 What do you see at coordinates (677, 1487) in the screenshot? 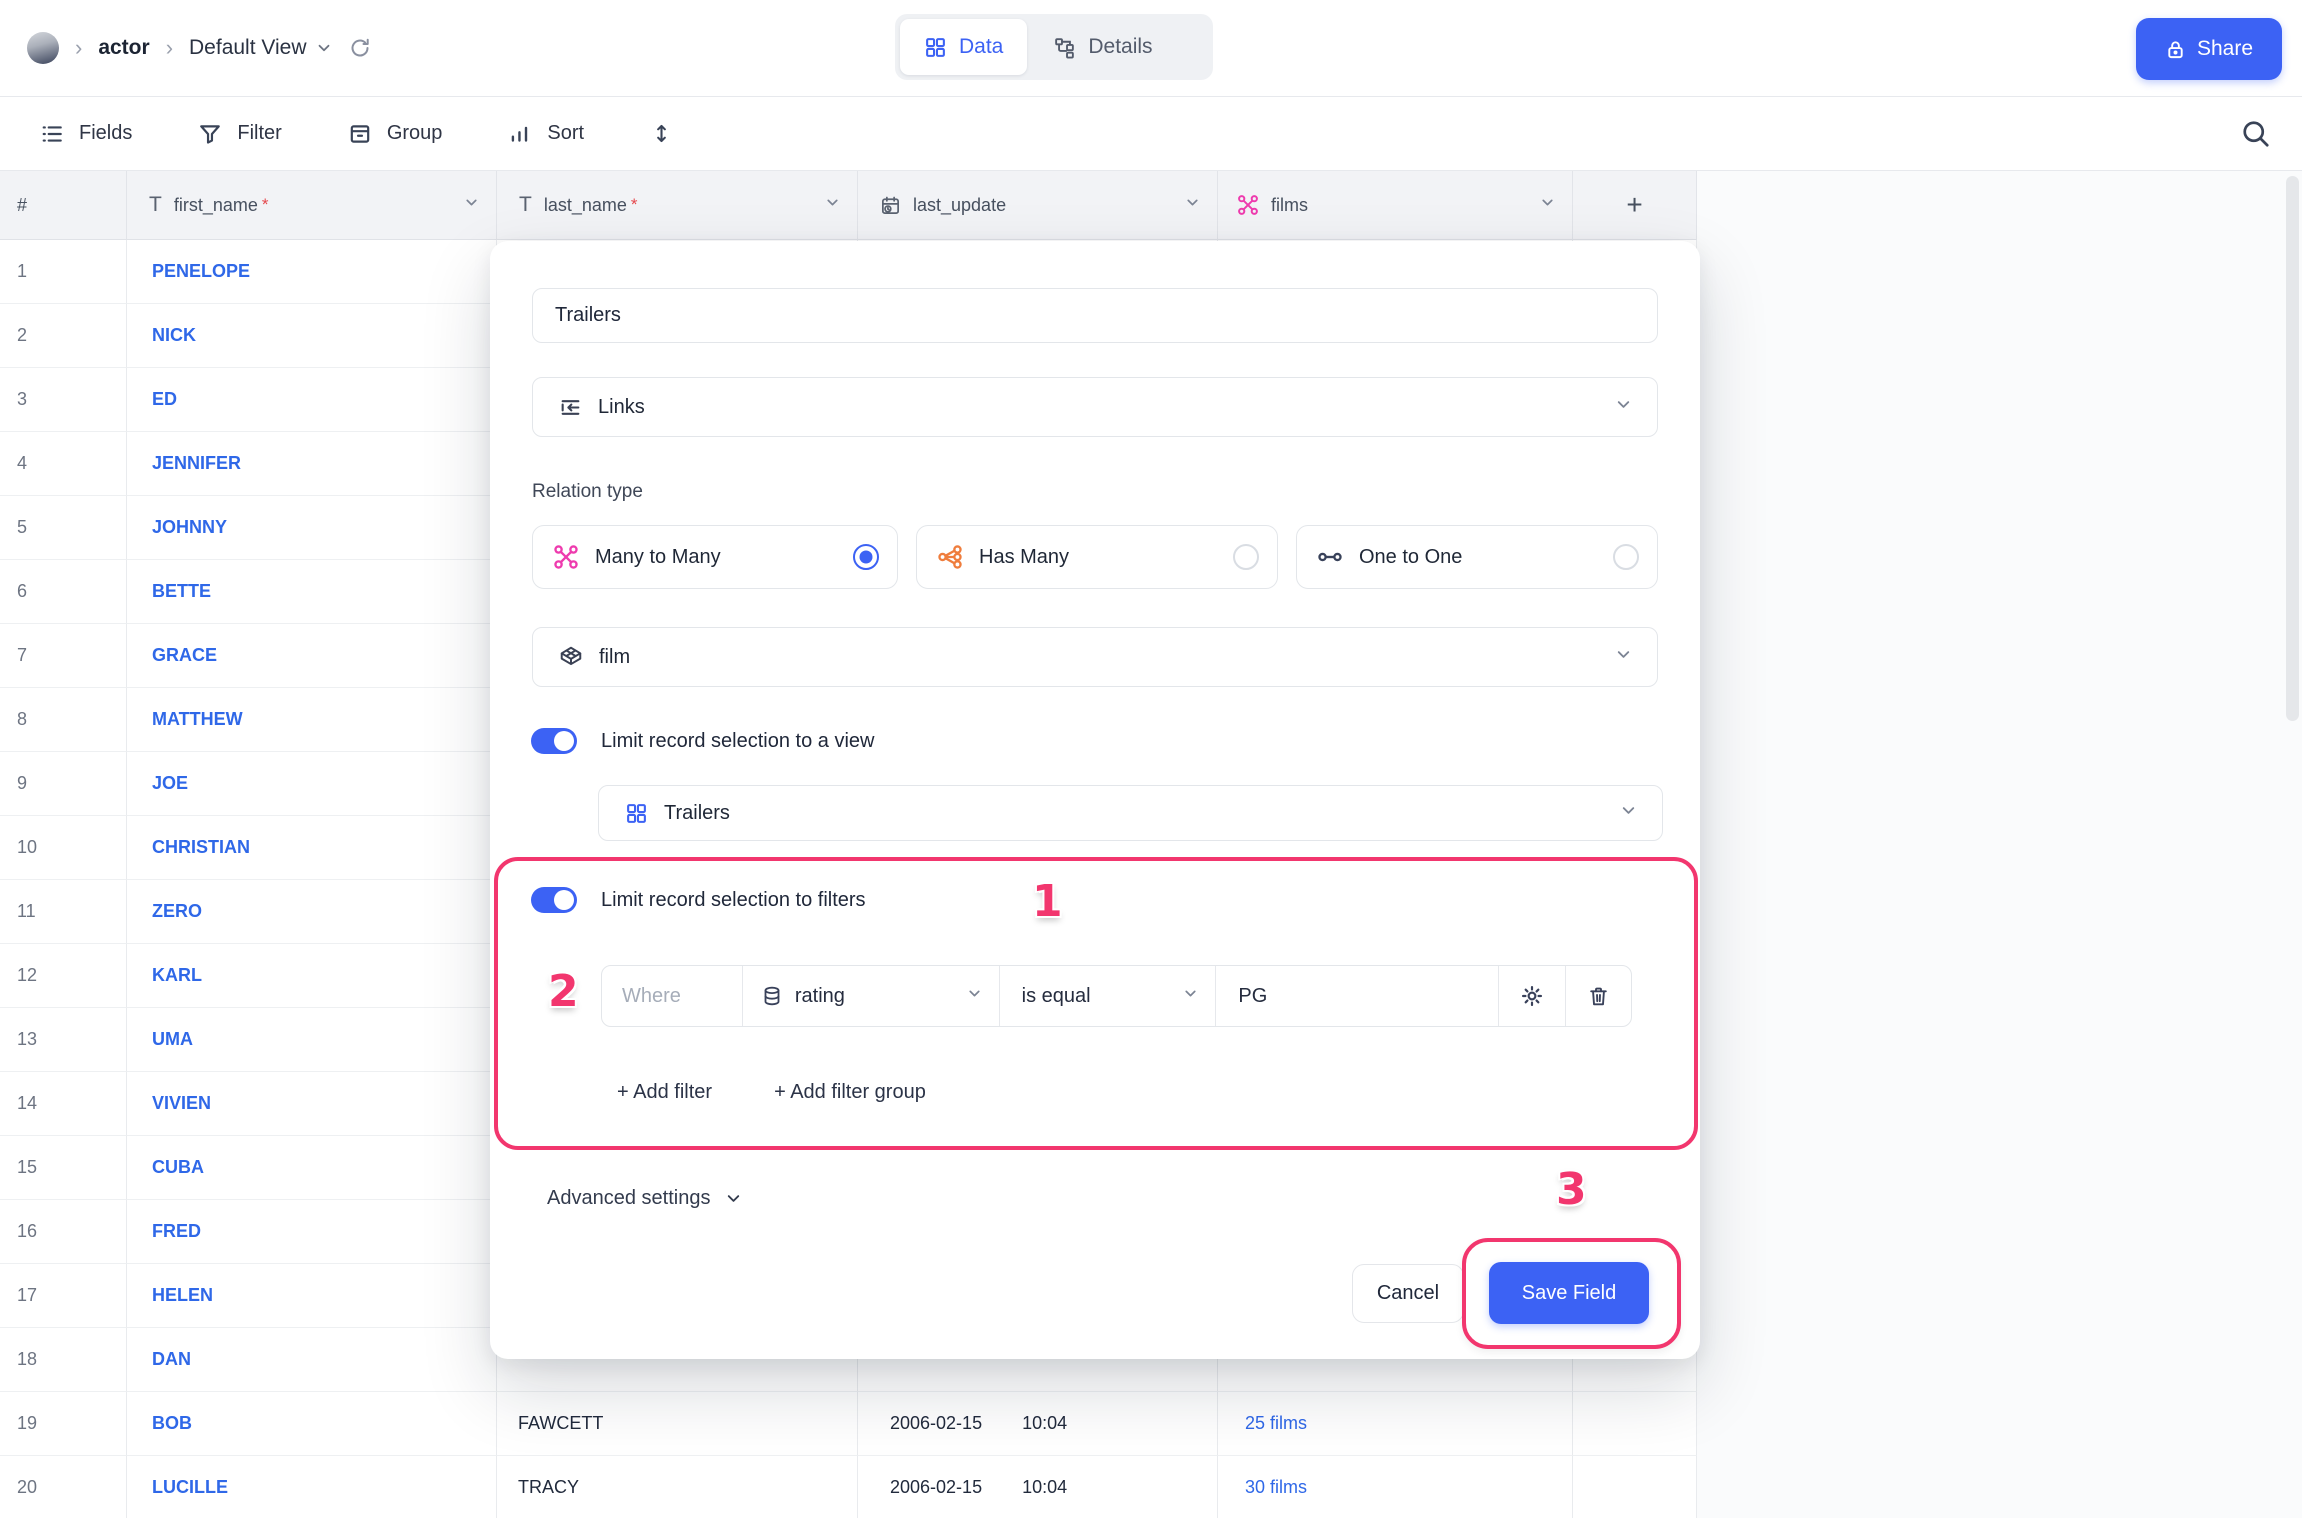
I see `cell-last-name: TRACY` at bounding box center [677, 1487].